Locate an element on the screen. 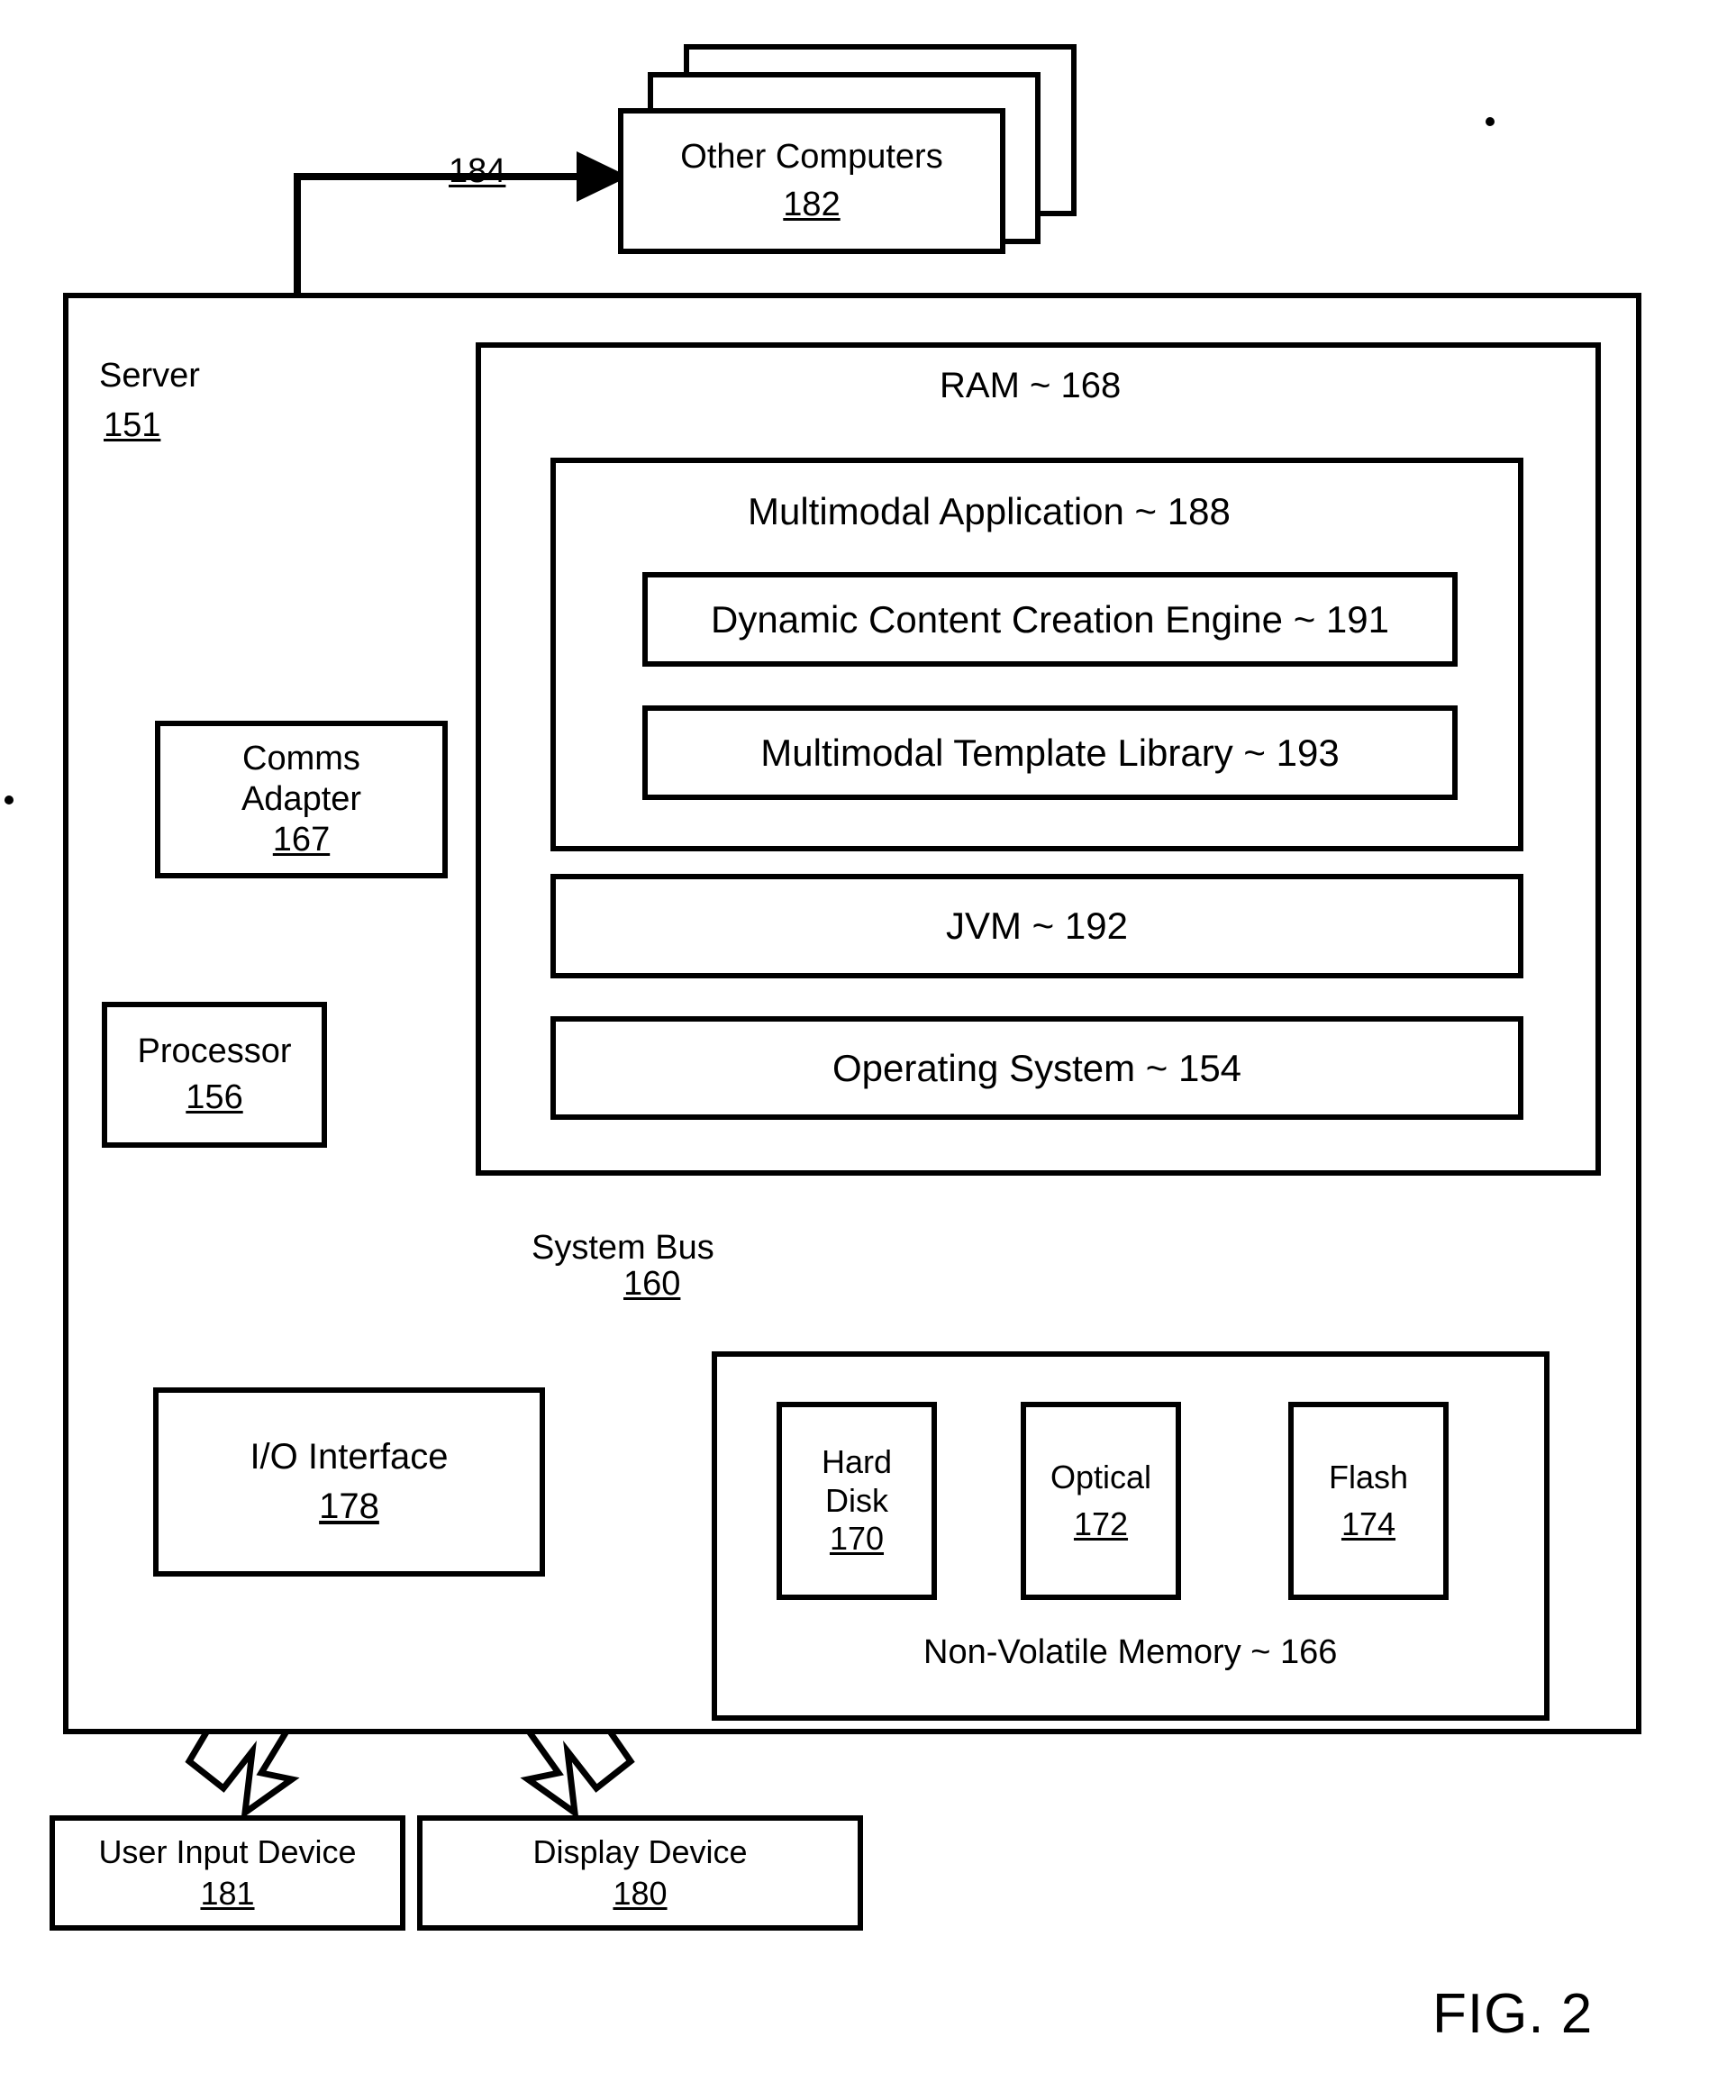  server-ref: 151 is located at coordinates (132, 425).